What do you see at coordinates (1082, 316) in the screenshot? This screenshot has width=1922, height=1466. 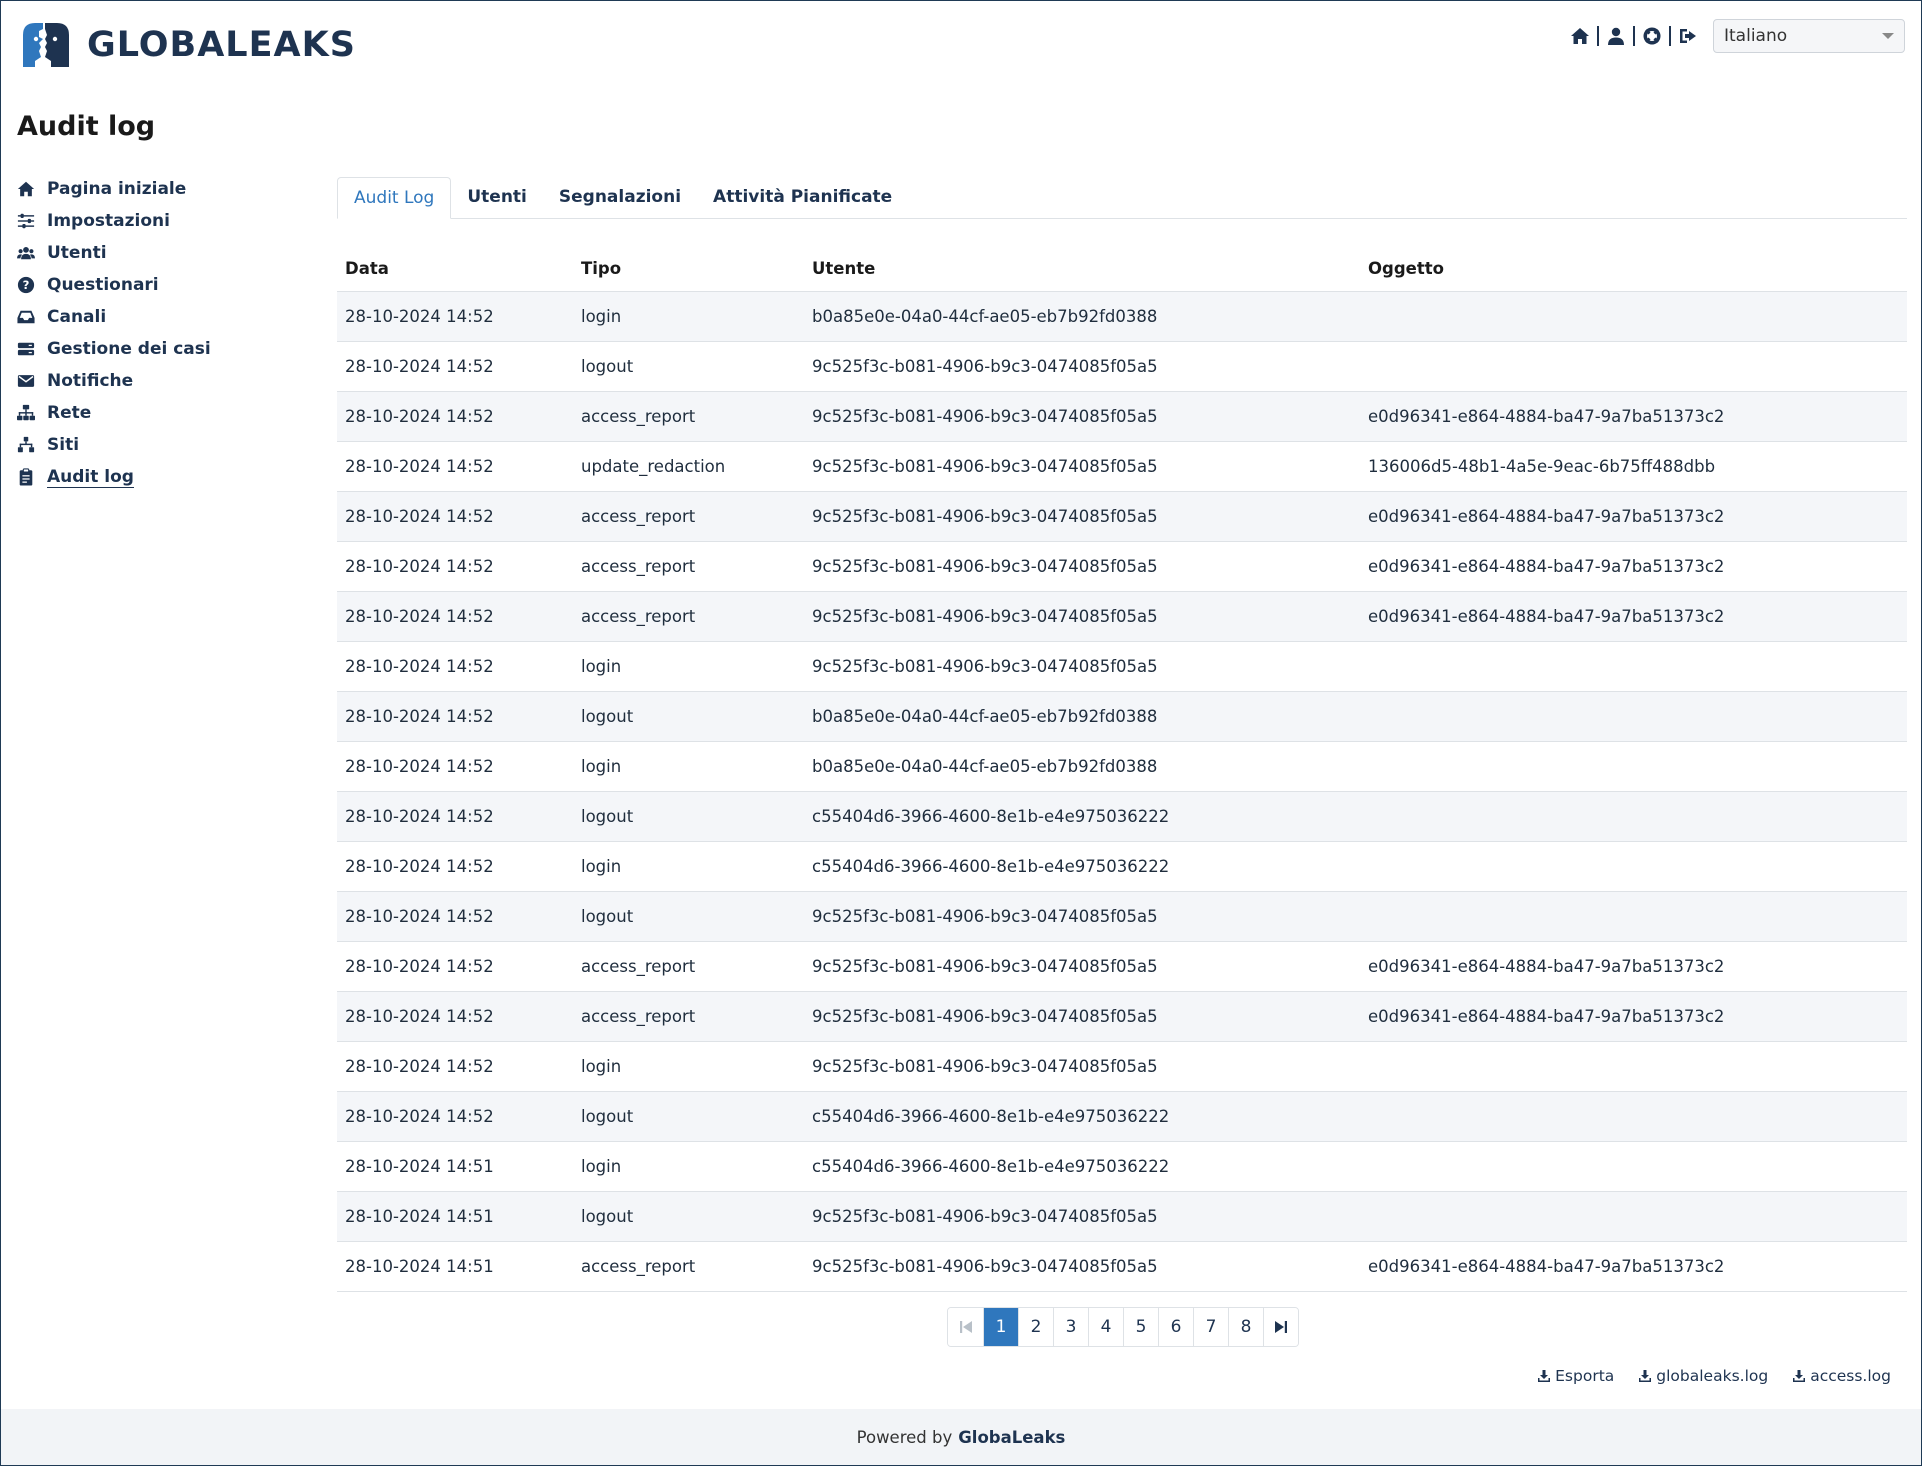 I see `cell-utente: b0a85e0e-04a0-44cf-ae05-eb7b92fd0388` at bounding box center [1082, 316].